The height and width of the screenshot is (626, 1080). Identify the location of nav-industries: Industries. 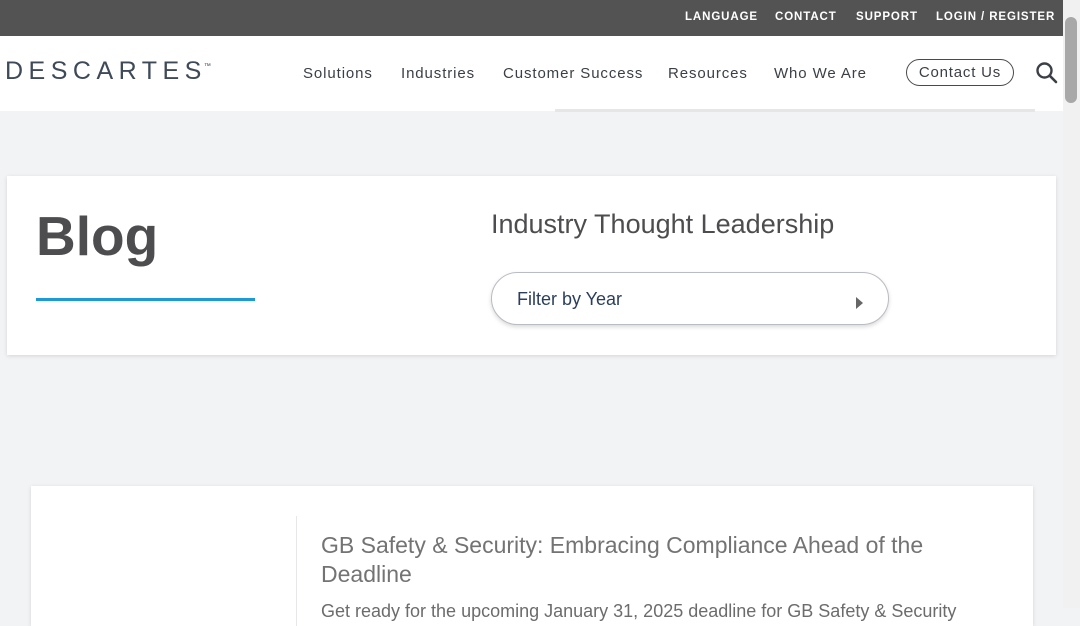
(438, 73).